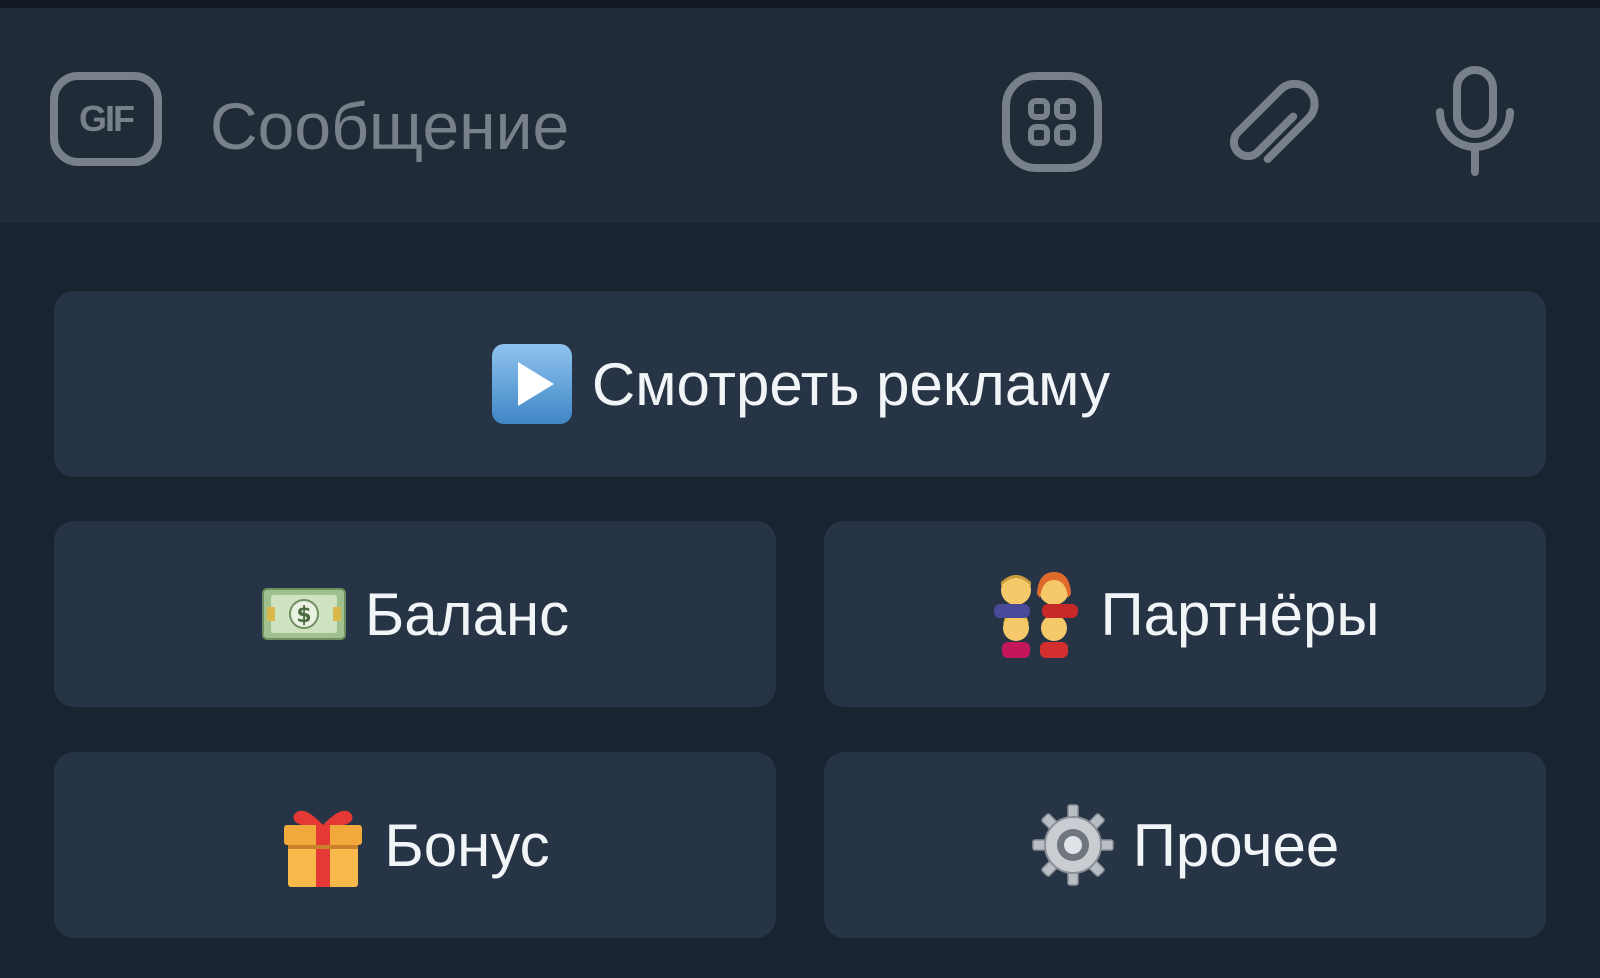 The image size is (1600, 978). I want to click on gif-label: GIF, so click(107, 118).